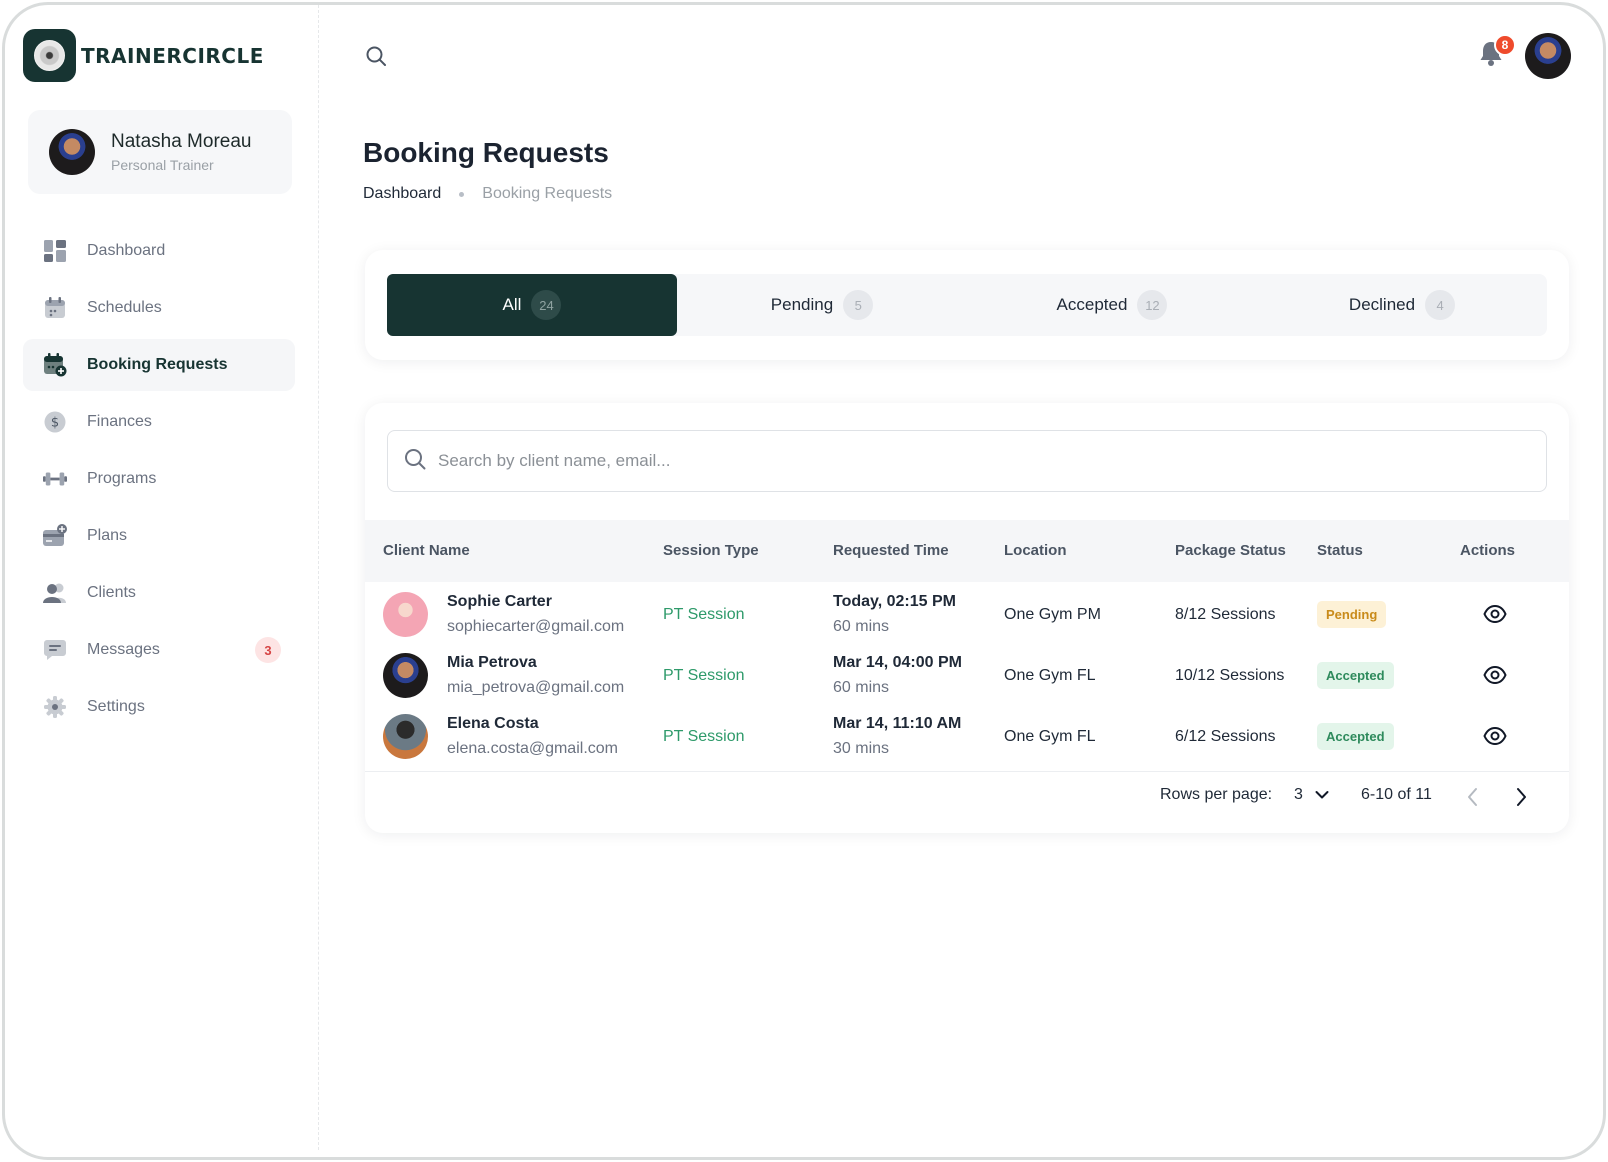  I want to click on sidebar-item-settings: Settings, so click(159, 707).